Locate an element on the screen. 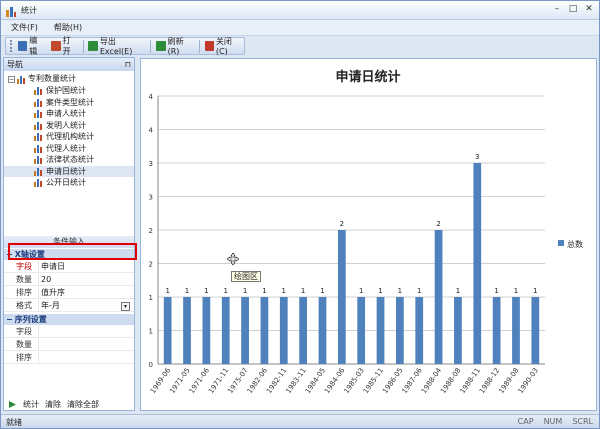  series-sort-value is located at coordinates (86, 357).